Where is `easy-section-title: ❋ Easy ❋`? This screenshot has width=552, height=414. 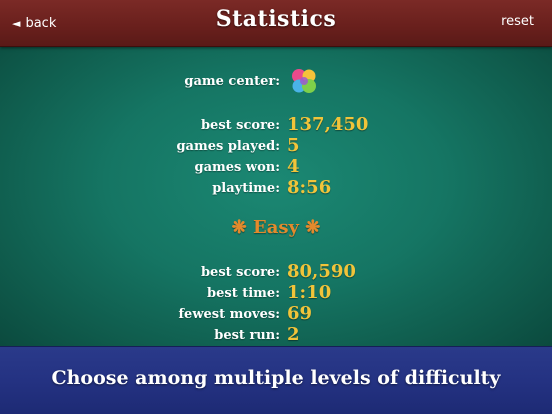
easy-section-title: ❋ Easy ❋ is located at coordinates (276, 227).